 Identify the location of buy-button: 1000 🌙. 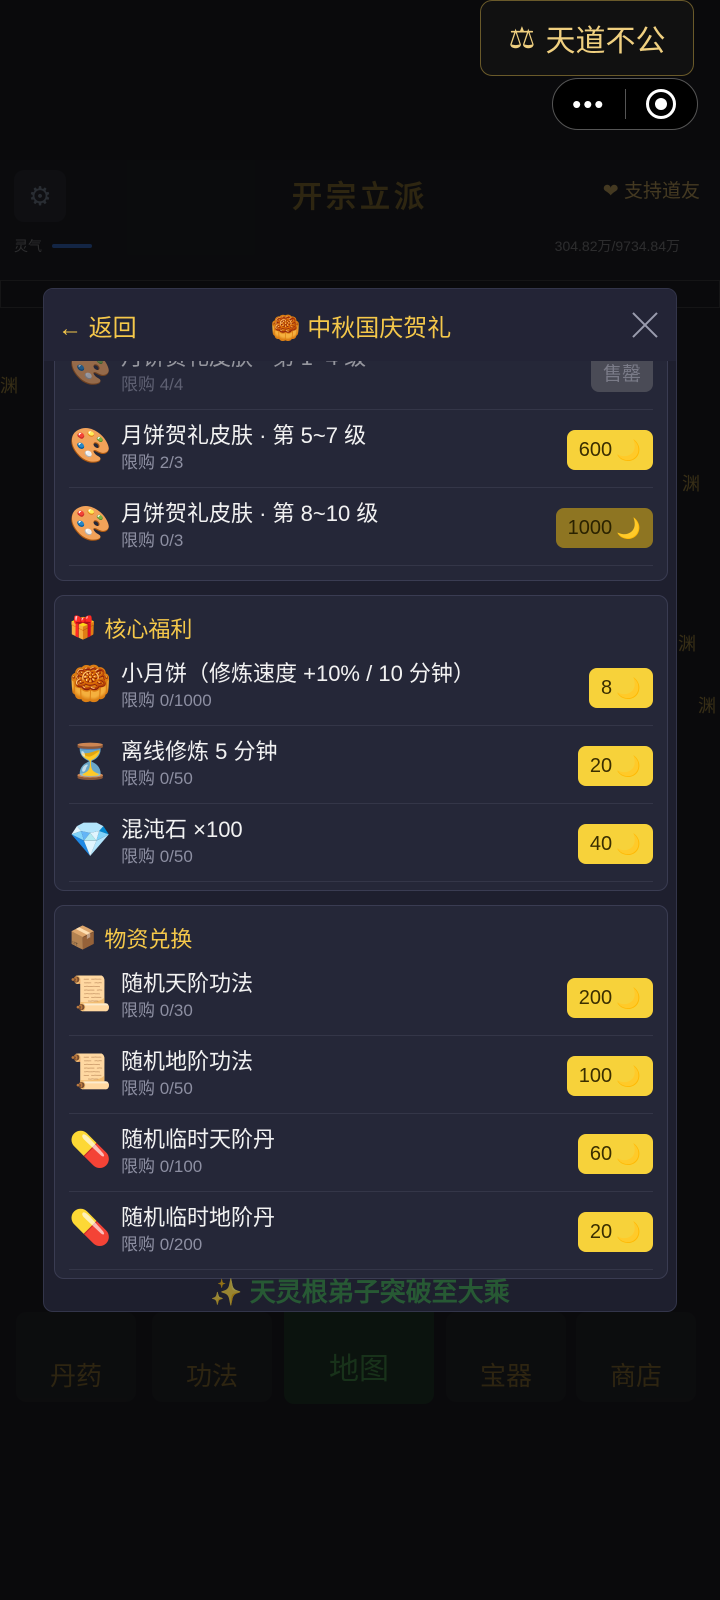
(604, 528).